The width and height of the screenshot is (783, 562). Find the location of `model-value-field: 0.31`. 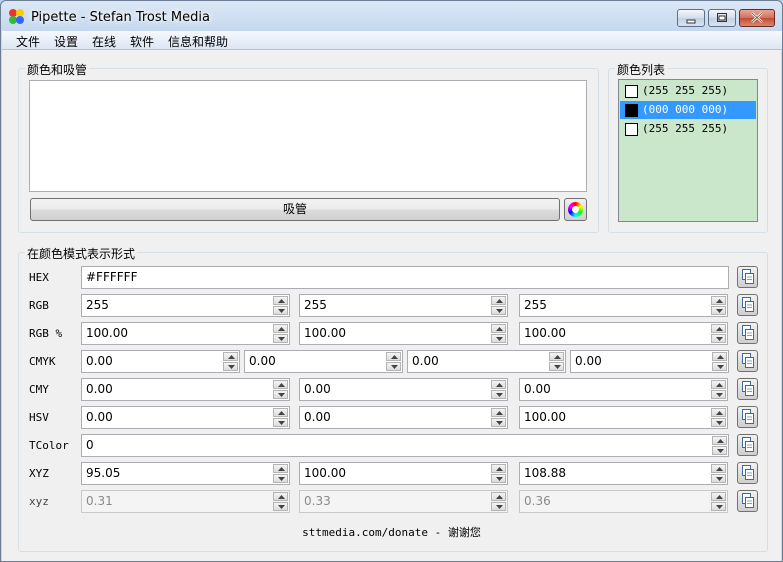

model-value-field: 0.31 is located at coordinates (185, 501).